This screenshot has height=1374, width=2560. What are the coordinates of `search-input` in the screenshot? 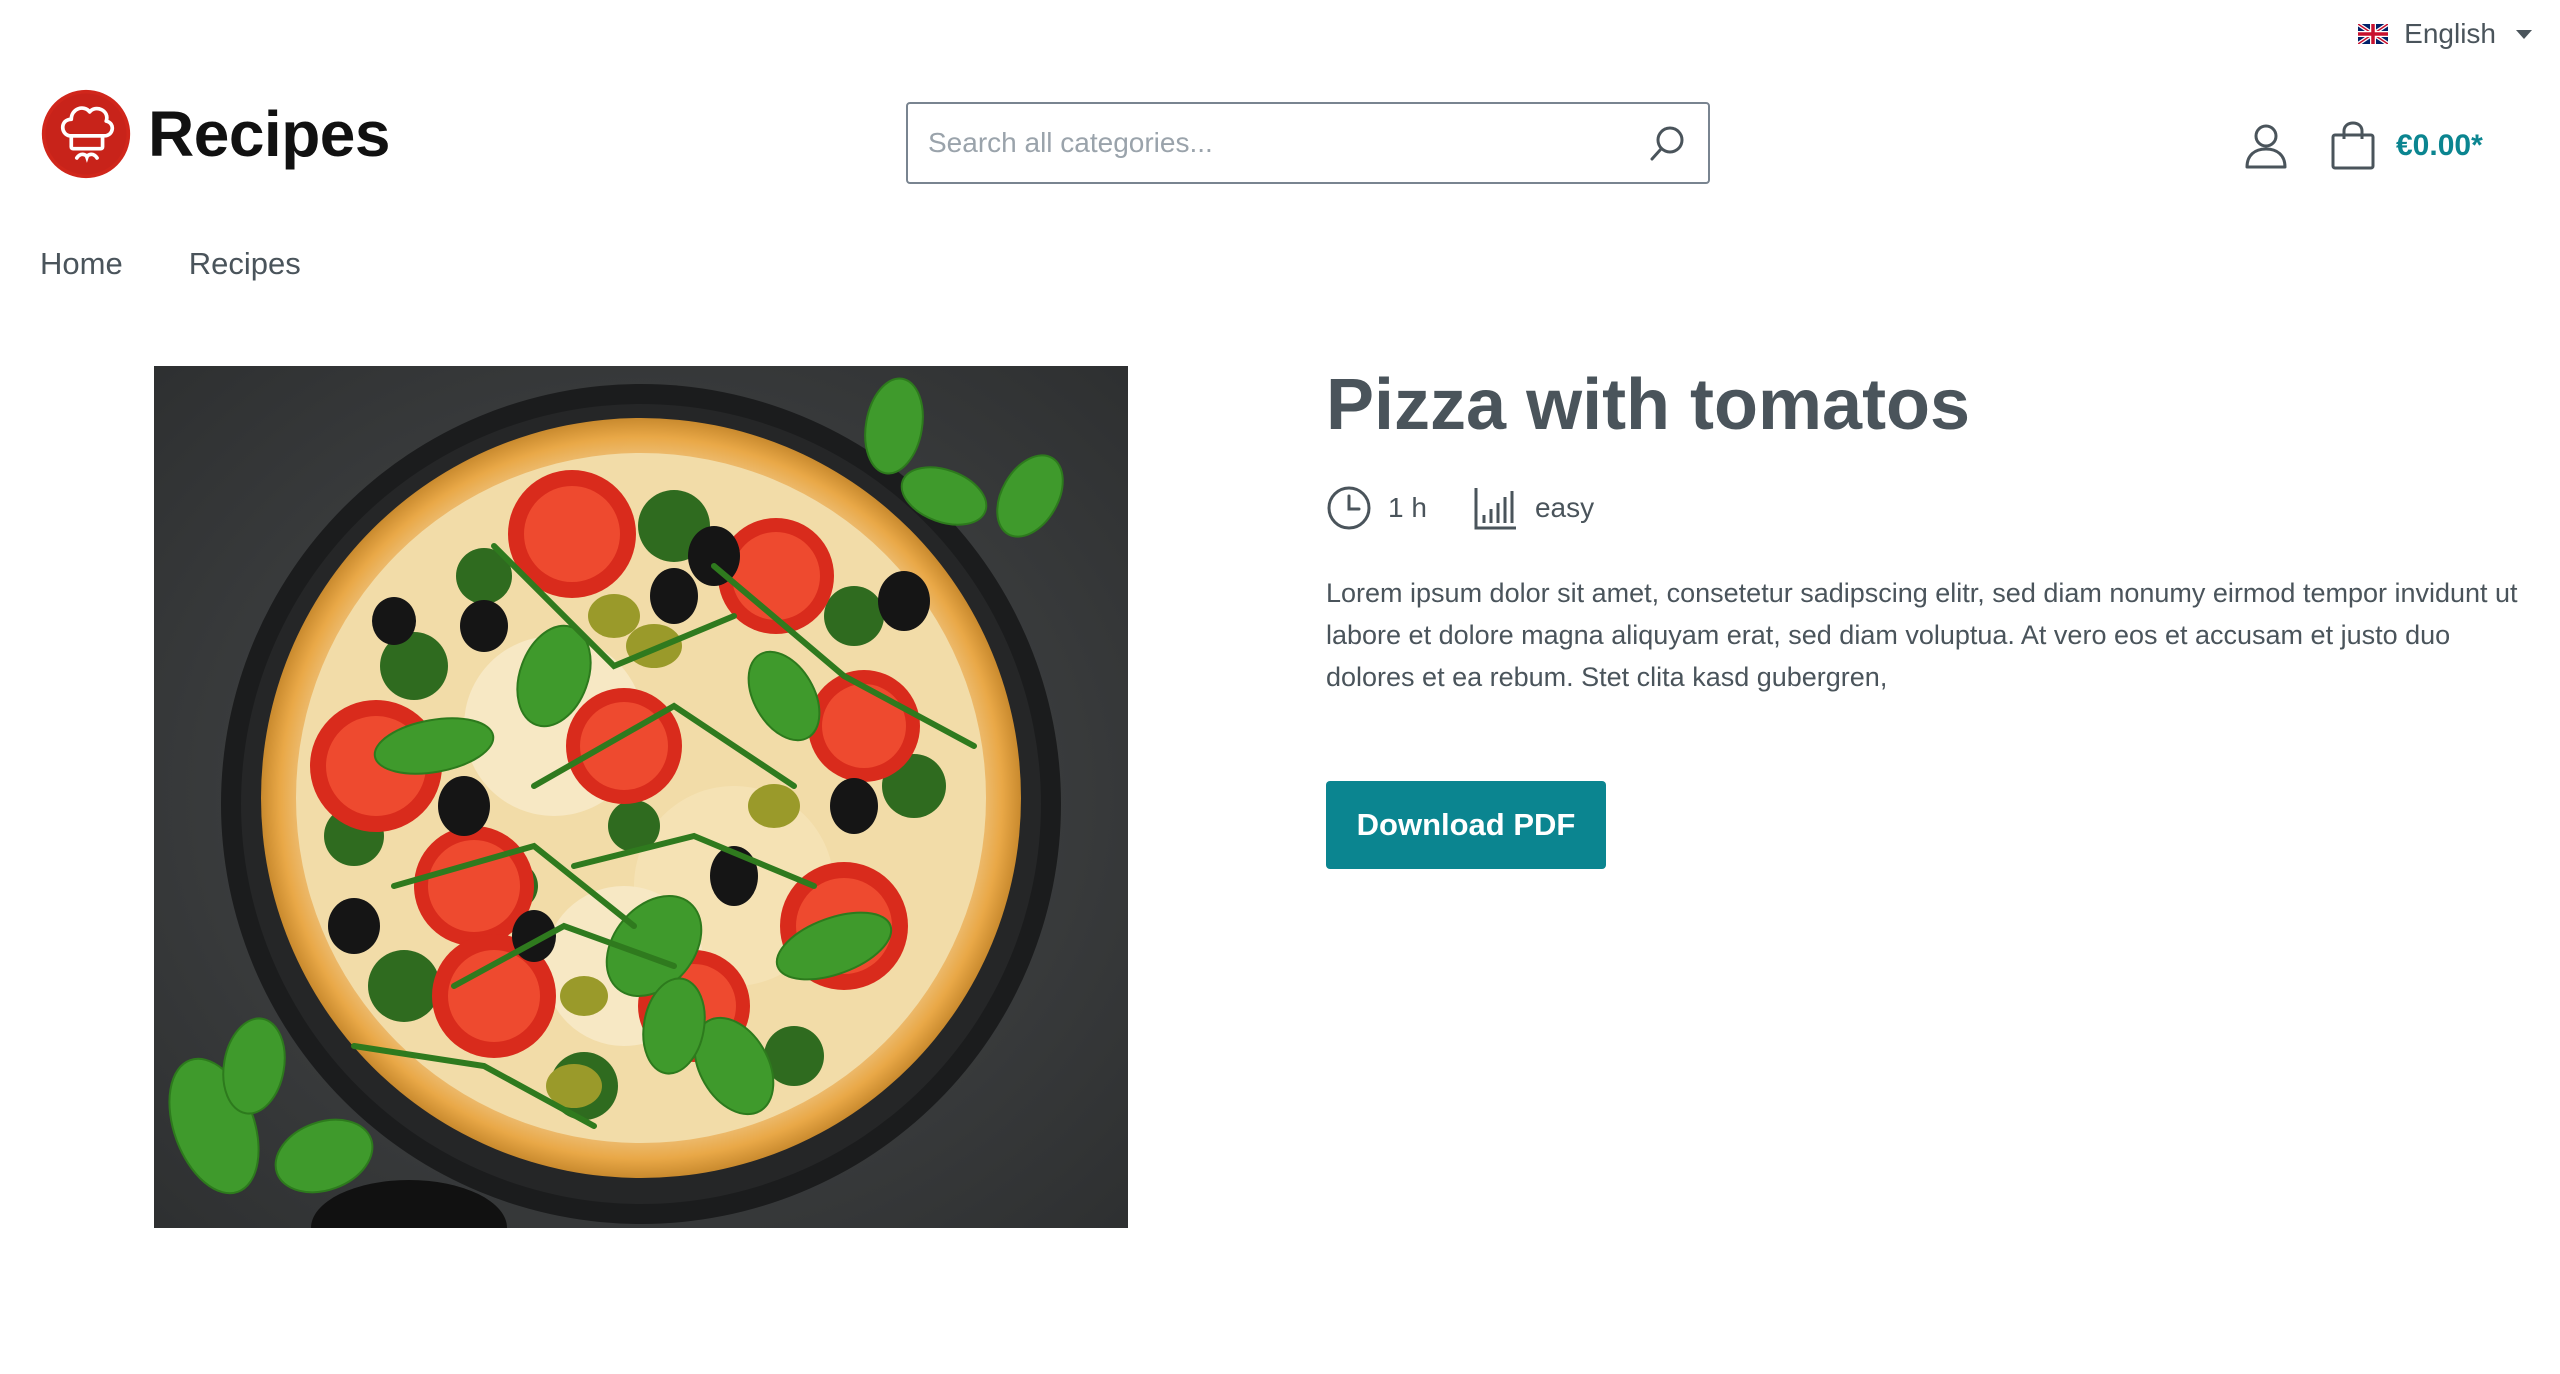 It's located at (1268, 143).